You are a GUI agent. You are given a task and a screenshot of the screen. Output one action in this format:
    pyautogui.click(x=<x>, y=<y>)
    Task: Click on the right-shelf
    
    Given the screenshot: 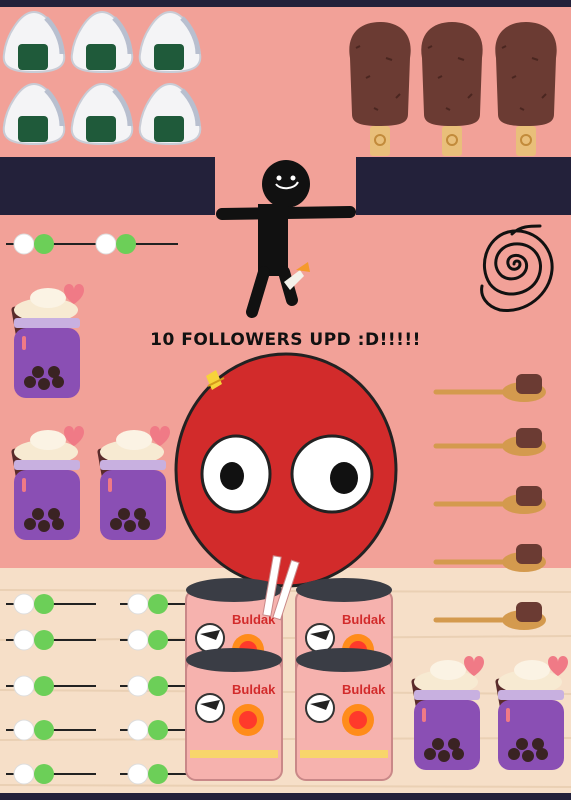 What is the action you would take?
    pyautogui.click(x=463, y=186)
    